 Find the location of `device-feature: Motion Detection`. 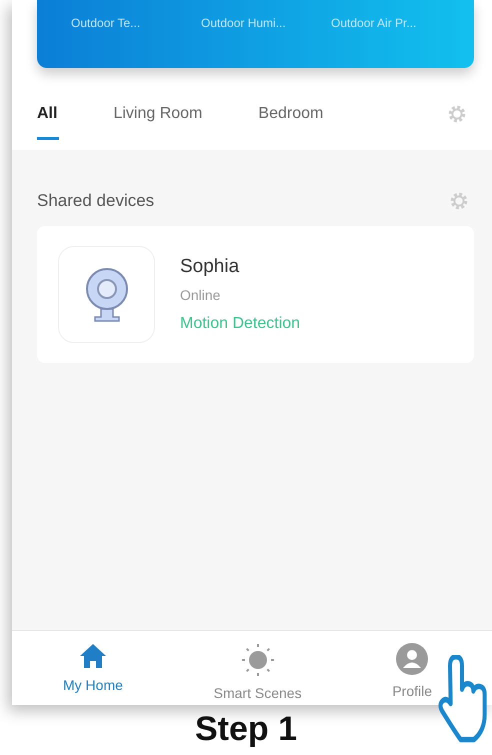

device-feature: Motion Detection is located at coordinates (240, 324).